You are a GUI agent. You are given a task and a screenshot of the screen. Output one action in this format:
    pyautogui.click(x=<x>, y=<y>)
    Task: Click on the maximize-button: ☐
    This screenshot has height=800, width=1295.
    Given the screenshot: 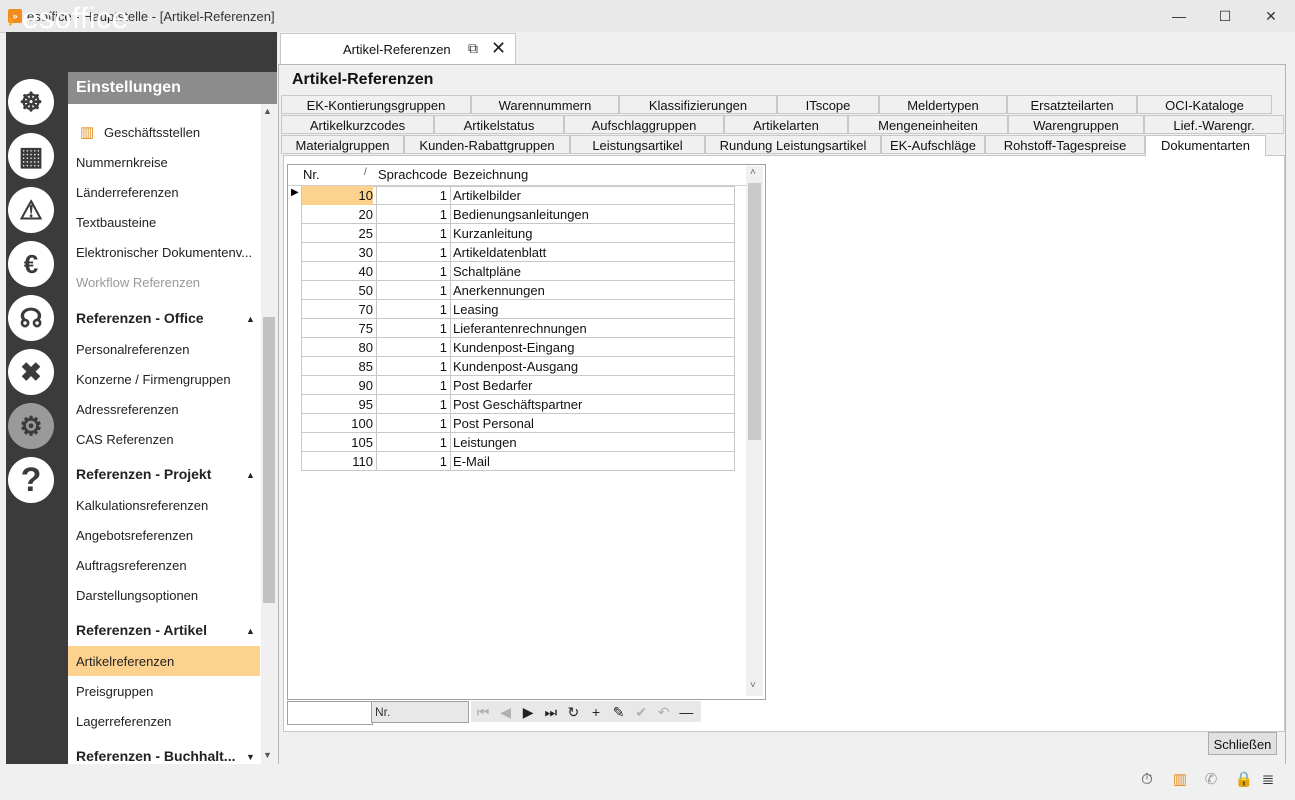 What is the action you would take?
    pyautogui.click(x=1225, y=16)
    